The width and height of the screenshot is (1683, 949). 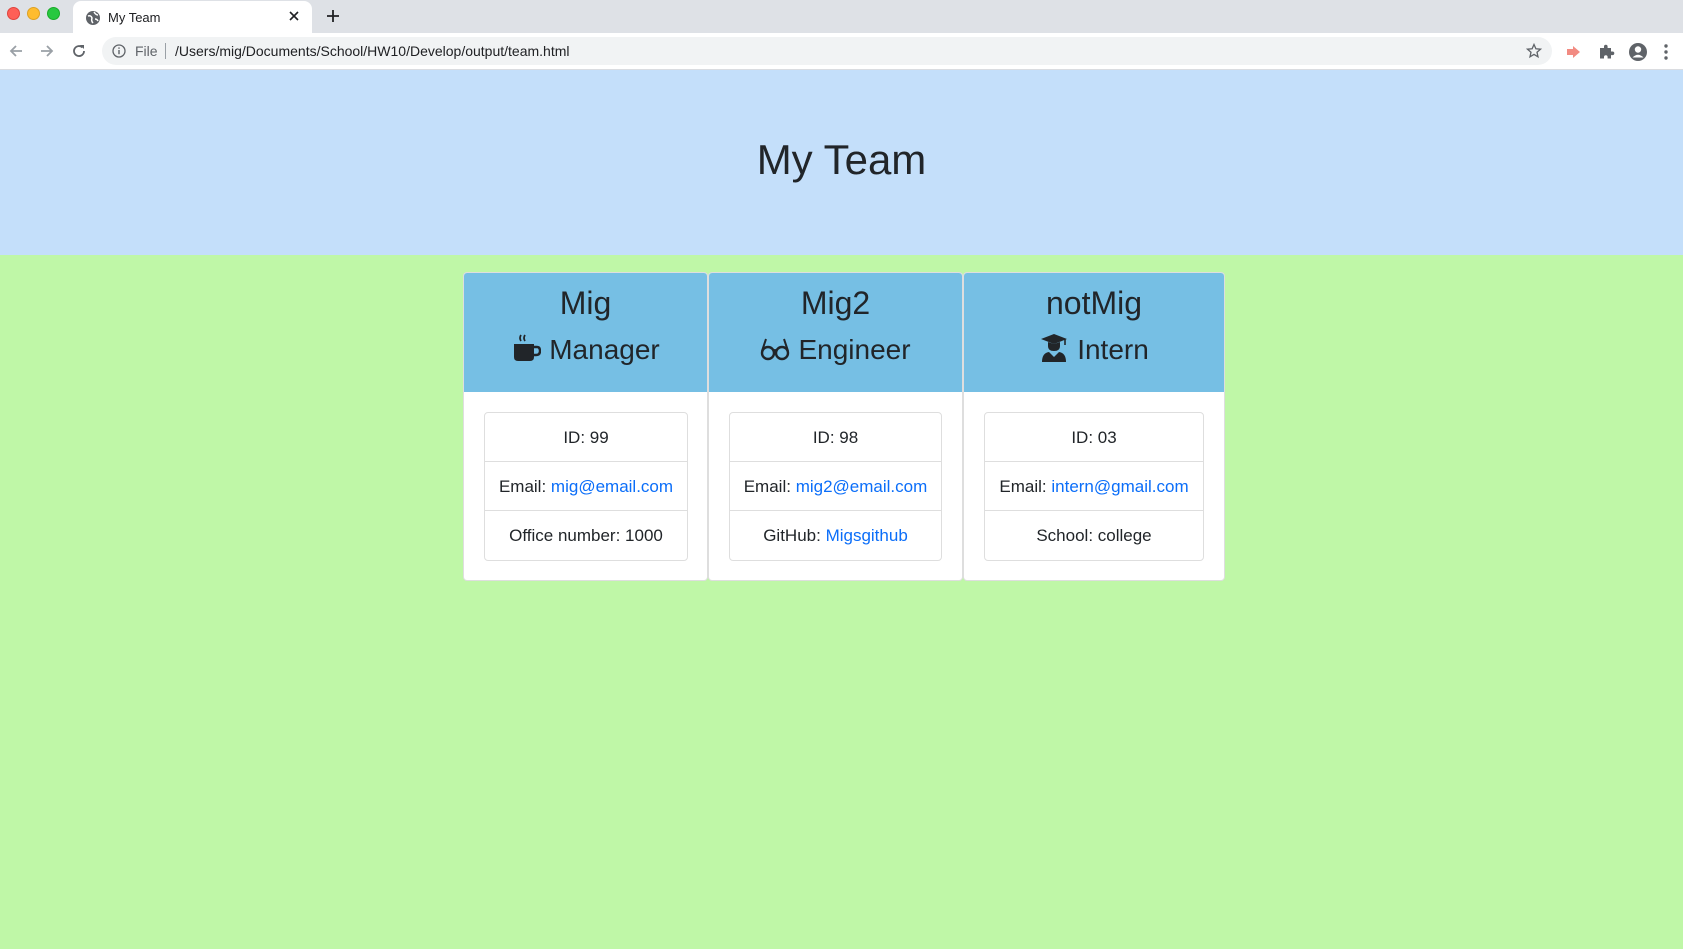 I want to click on back-arrow-icon, so click(x=16, y=51).